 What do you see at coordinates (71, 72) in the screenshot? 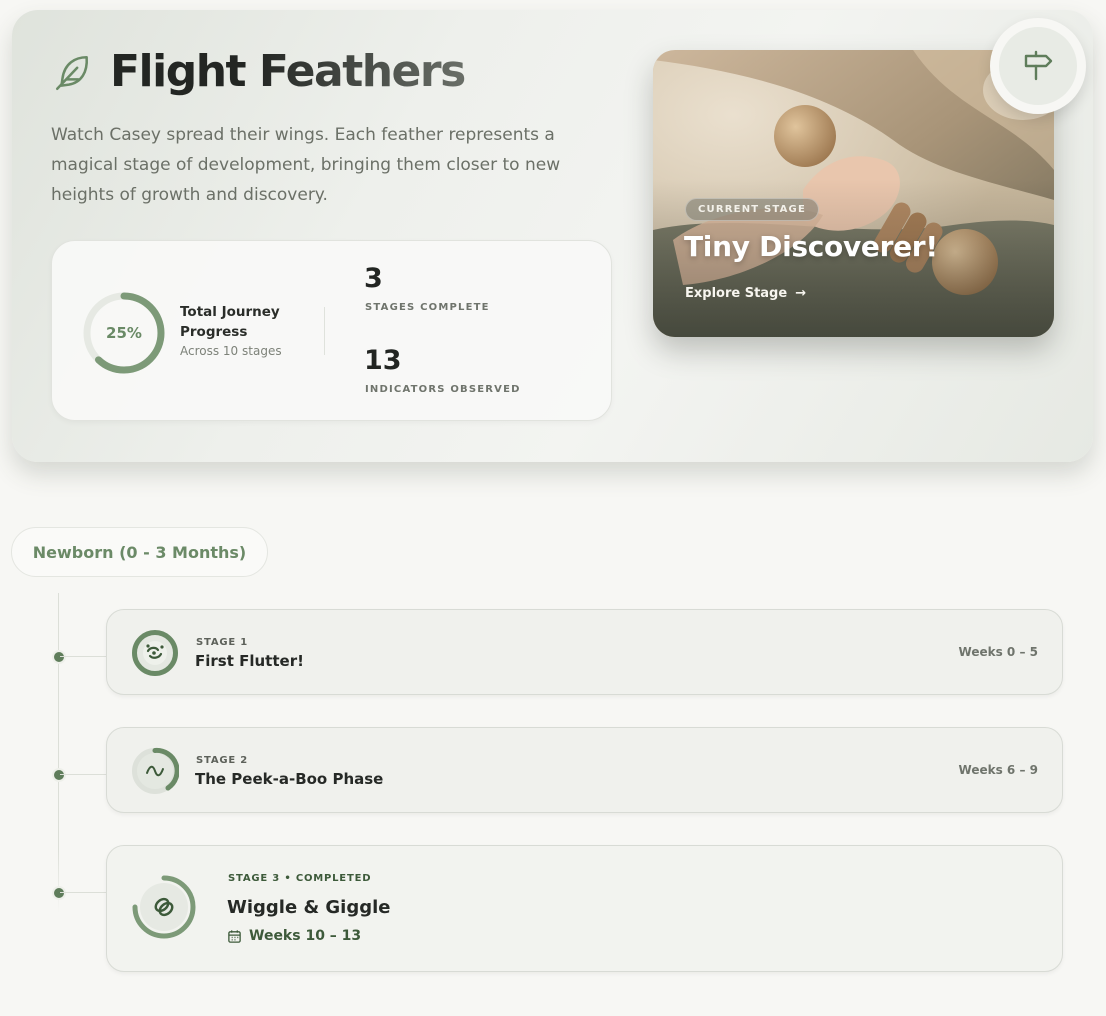
I see `feather-icon` at bounding box center [71, 72].